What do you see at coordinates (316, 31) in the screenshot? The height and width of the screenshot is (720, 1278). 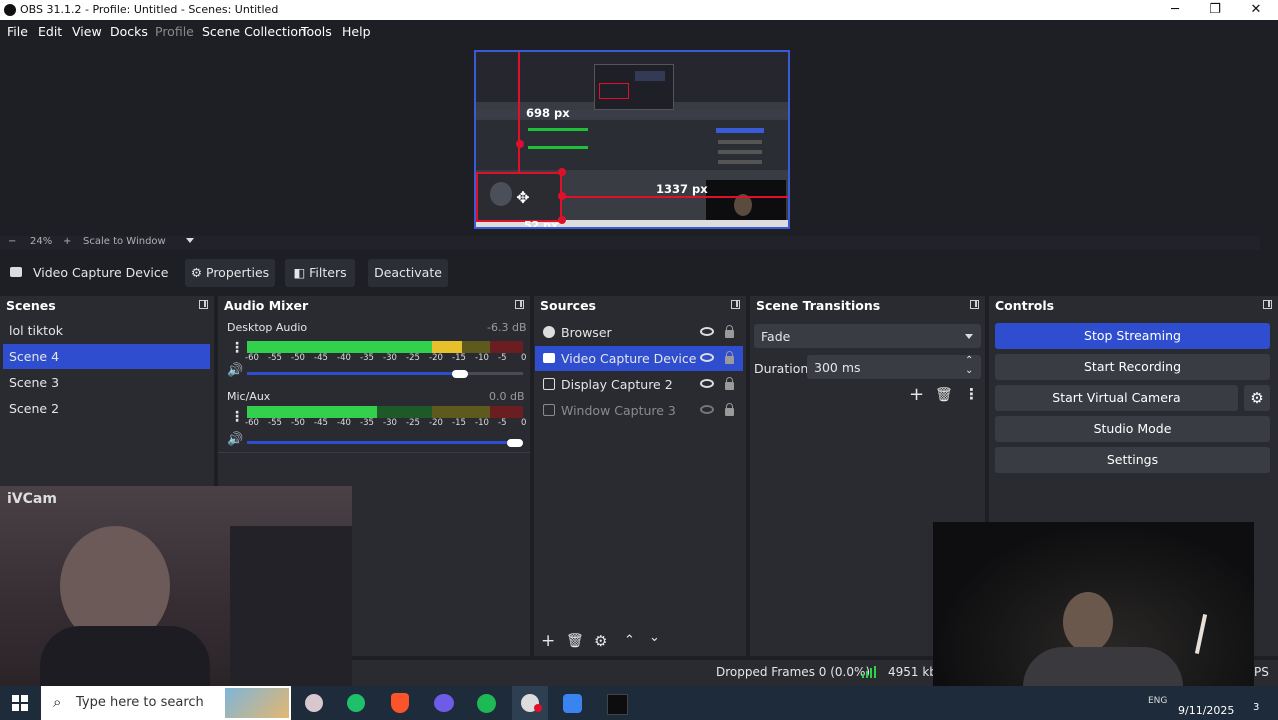 I see `menu-tools: Tools` at bounding box center [316, 31].